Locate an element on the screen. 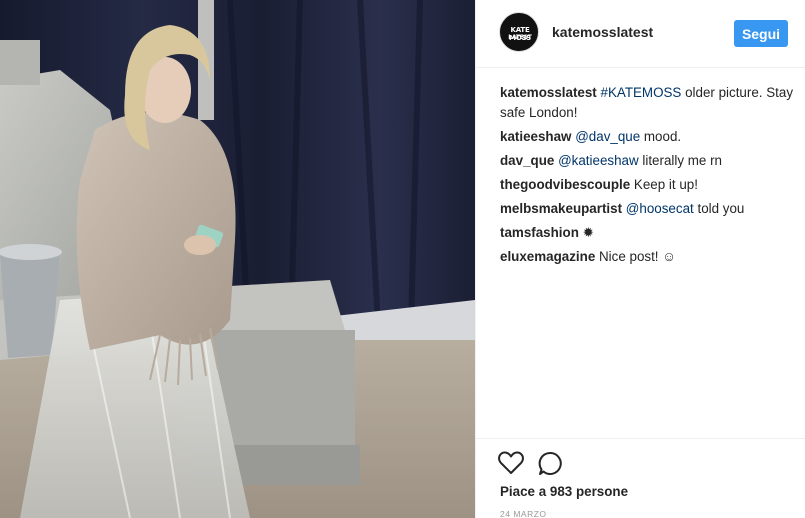 The image size is (805, 518). comment-text: ✹ is located at coordinates (586, 232).